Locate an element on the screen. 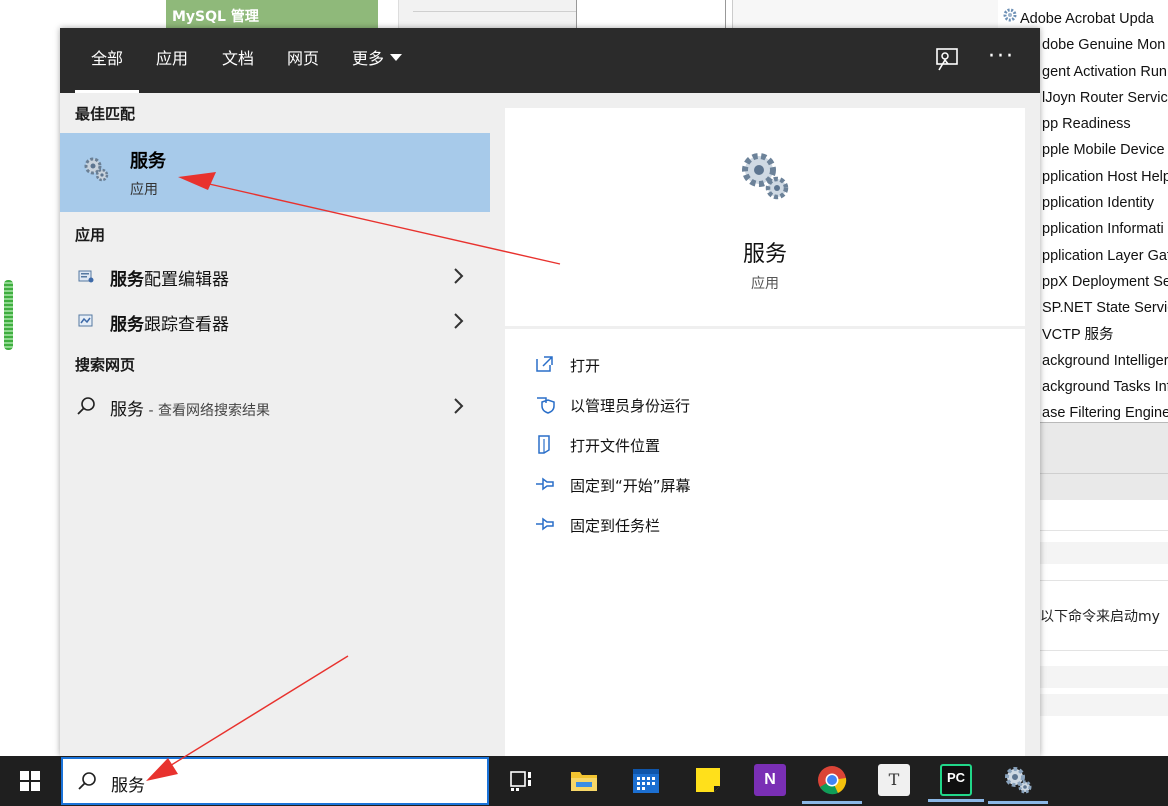  service-name: SP.NET State Servic is located at coordinates (1105, 308).